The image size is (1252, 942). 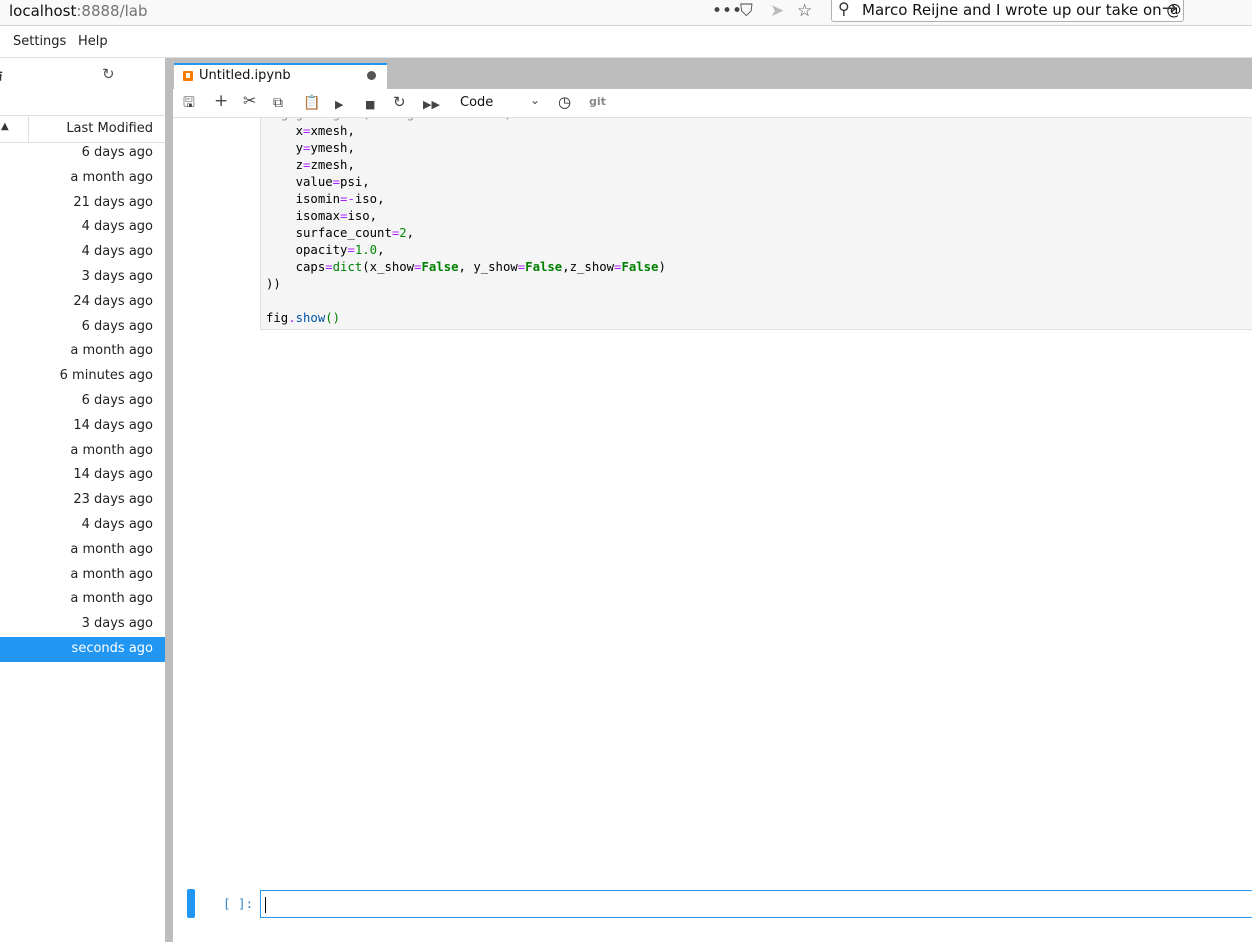 I want to click on notebook-icon, so click(x=188, y=76).